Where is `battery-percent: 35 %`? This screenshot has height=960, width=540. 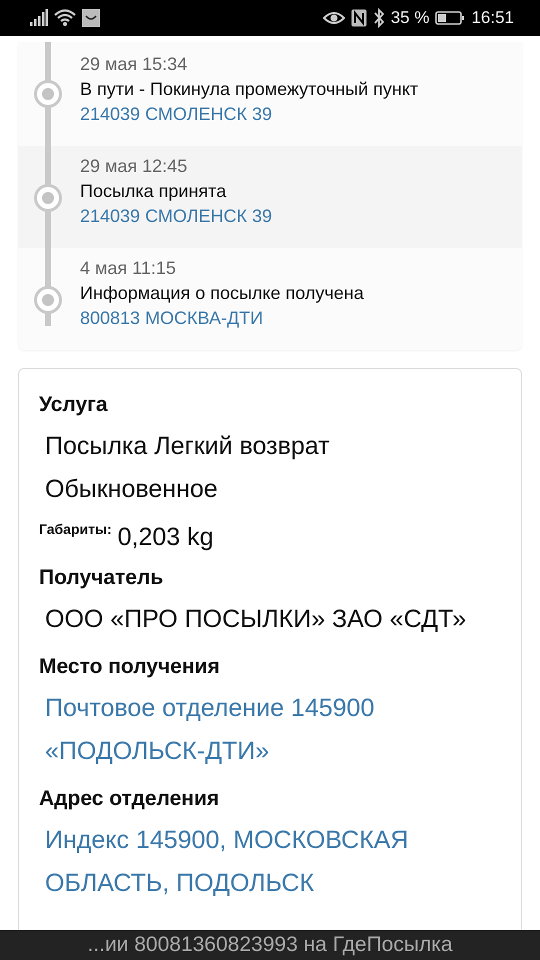
battery-percent: 35 % is located at coordinates (410, 18).